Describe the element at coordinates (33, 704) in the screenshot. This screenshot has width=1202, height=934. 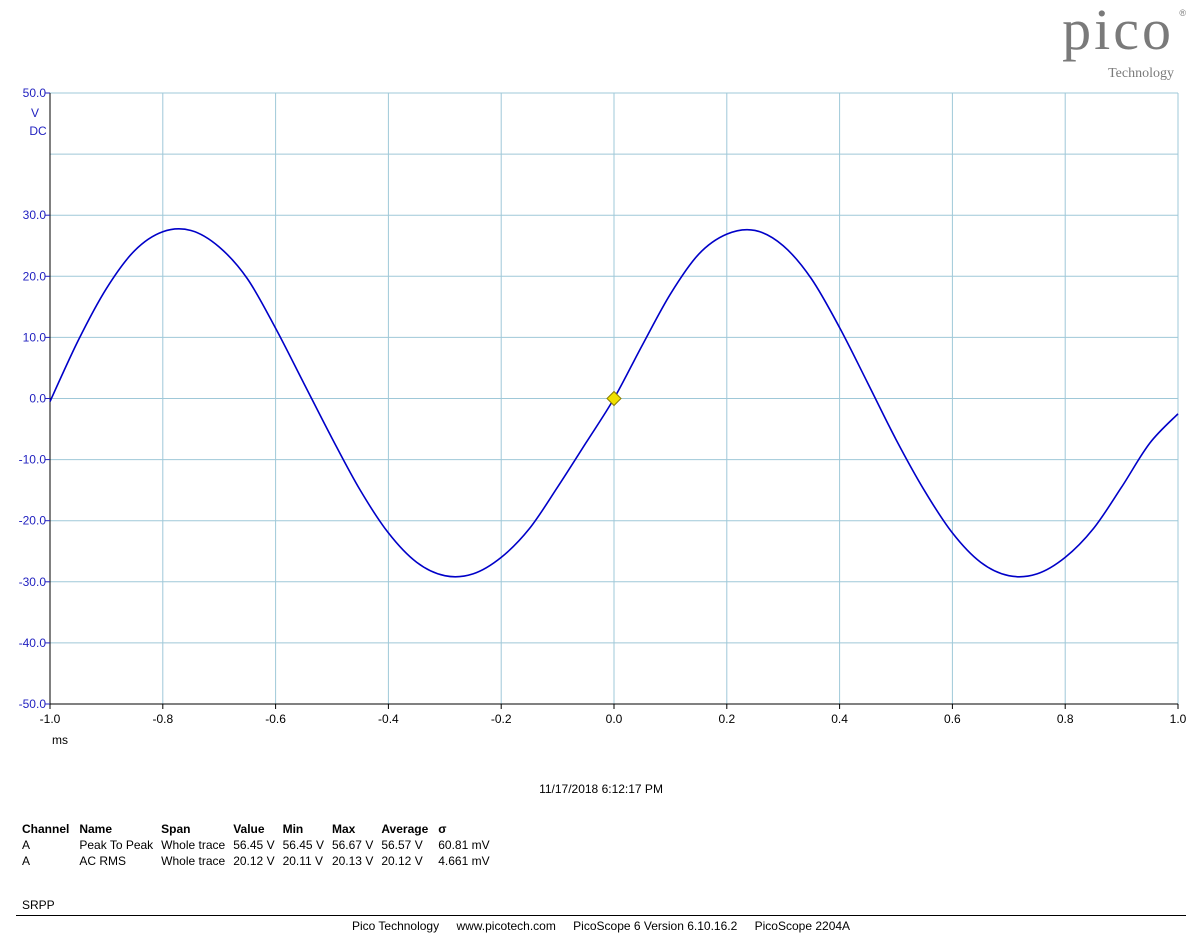
I see `y-tick-label: -50.0` at that location.